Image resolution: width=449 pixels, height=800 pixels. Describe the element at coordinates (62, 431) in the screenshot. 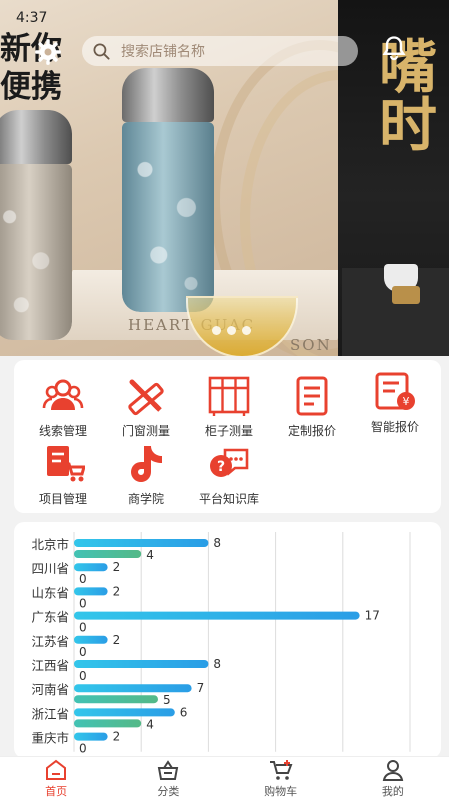

I see `menu-item-label: 线索管理` at that location.